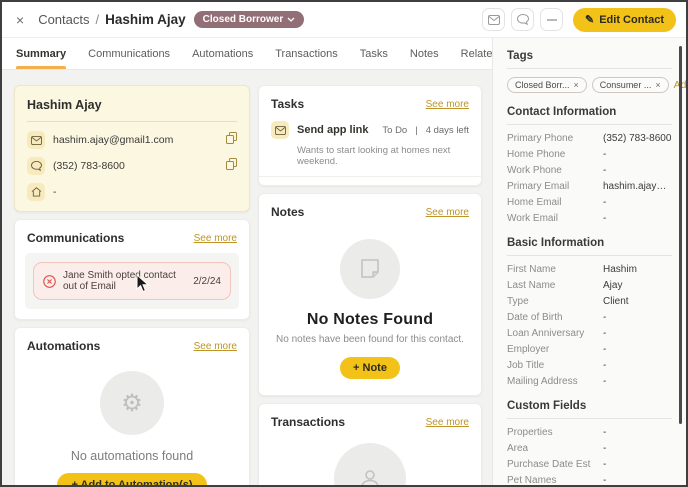 Image resolution: width=688 pixels, height=487 pixels. I want to click on sidebar-scrollbar, so click(680, 235).